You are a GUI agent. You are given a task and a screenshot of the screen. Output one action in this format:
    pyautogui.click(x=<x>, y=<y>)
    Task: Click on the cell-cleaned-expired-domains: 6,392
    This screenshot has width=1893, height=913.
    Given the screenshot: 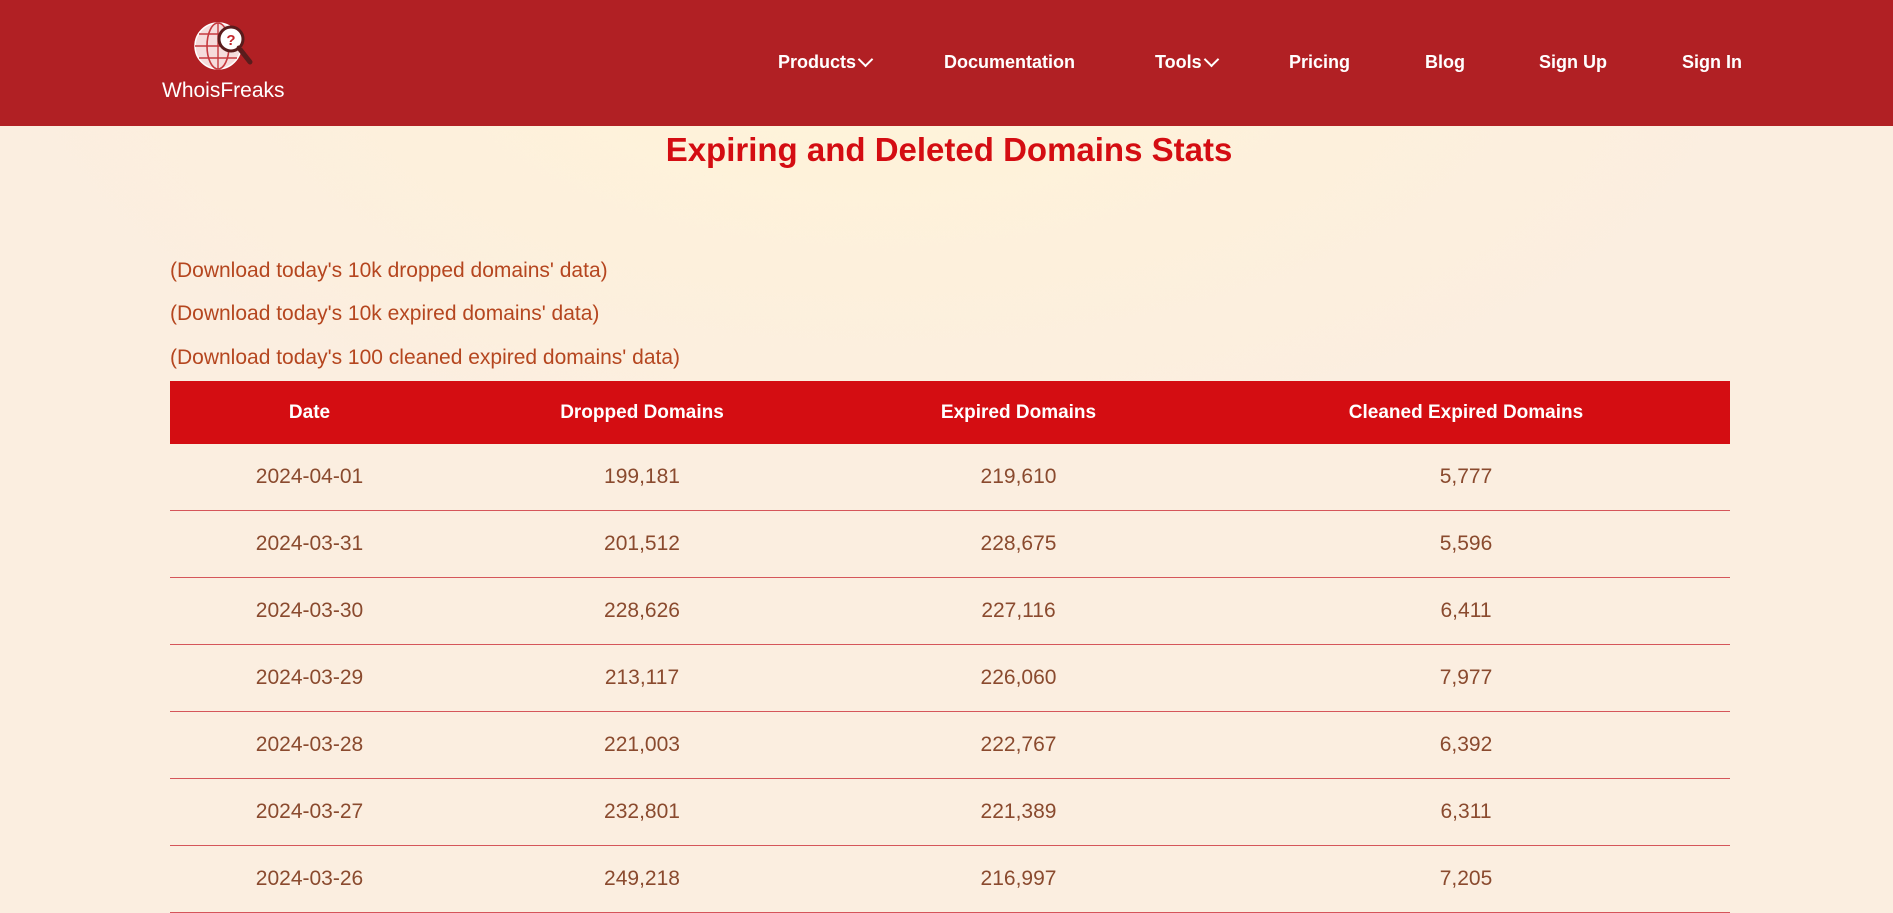 What is the action you would take?
    pyautogui.click(x=1466, y=745)
    